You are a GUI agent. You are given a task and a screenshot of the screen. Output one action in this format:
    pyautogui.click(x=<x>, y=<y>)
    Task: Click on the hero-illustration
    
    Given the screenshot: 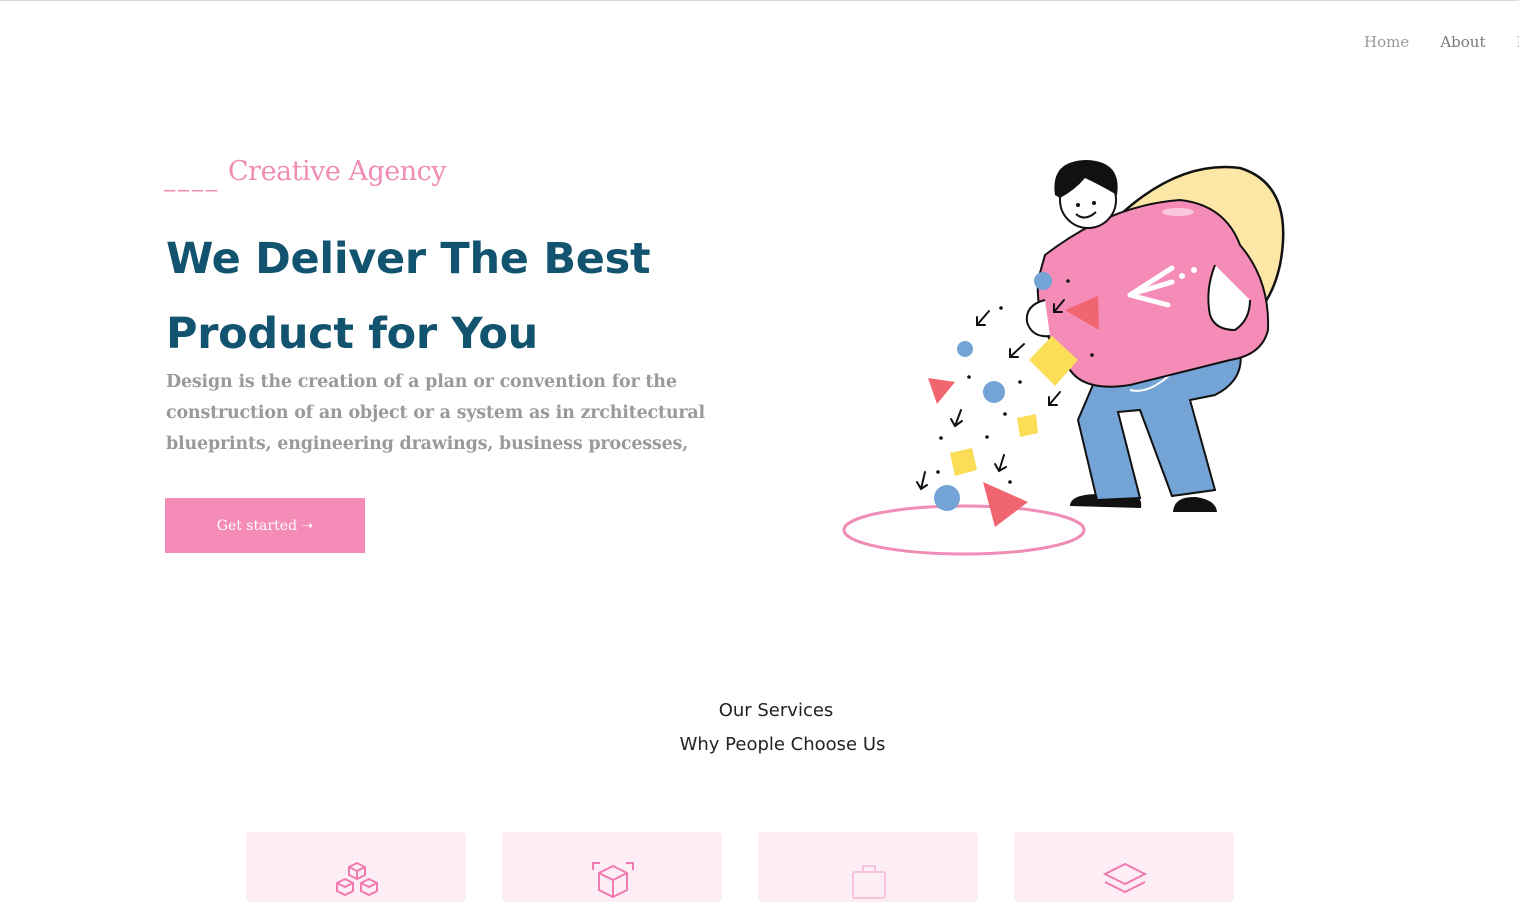 What is the action you would take?
    pyautogui.click(x=1063, y=358)
    